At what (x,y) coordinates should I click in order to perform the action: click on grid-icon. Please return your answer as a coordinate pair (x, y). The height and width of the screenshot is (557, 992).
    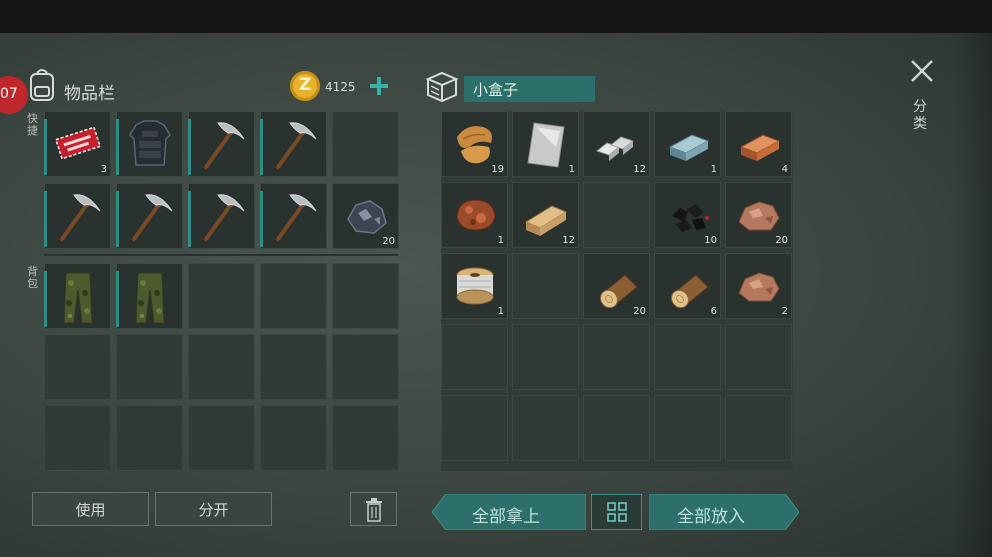
    Looking at the image, I should click on (617, 512).